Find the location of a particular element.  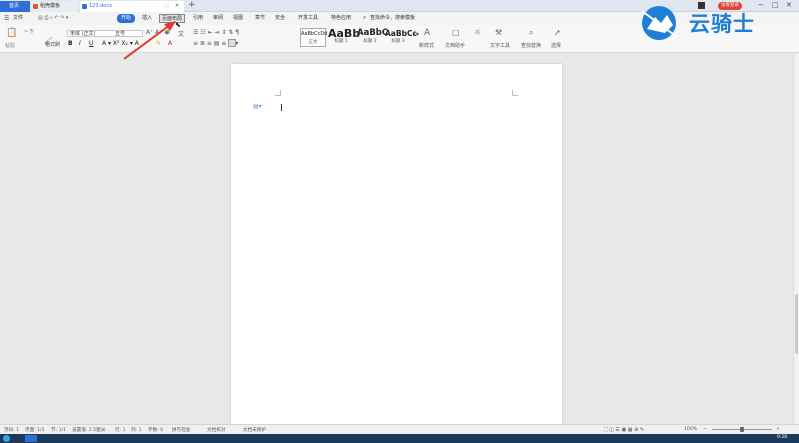

style-heading-2: AaBbC 标题 2 is located at coordinates (373, 37).